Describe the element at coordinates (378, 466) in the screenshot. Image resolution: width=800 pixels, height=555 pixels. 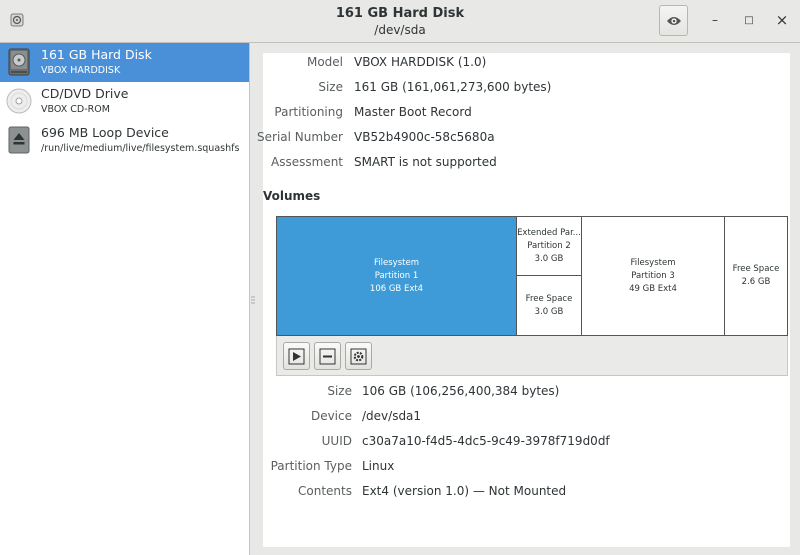
I see `partition-type-value: Linux` at that location.